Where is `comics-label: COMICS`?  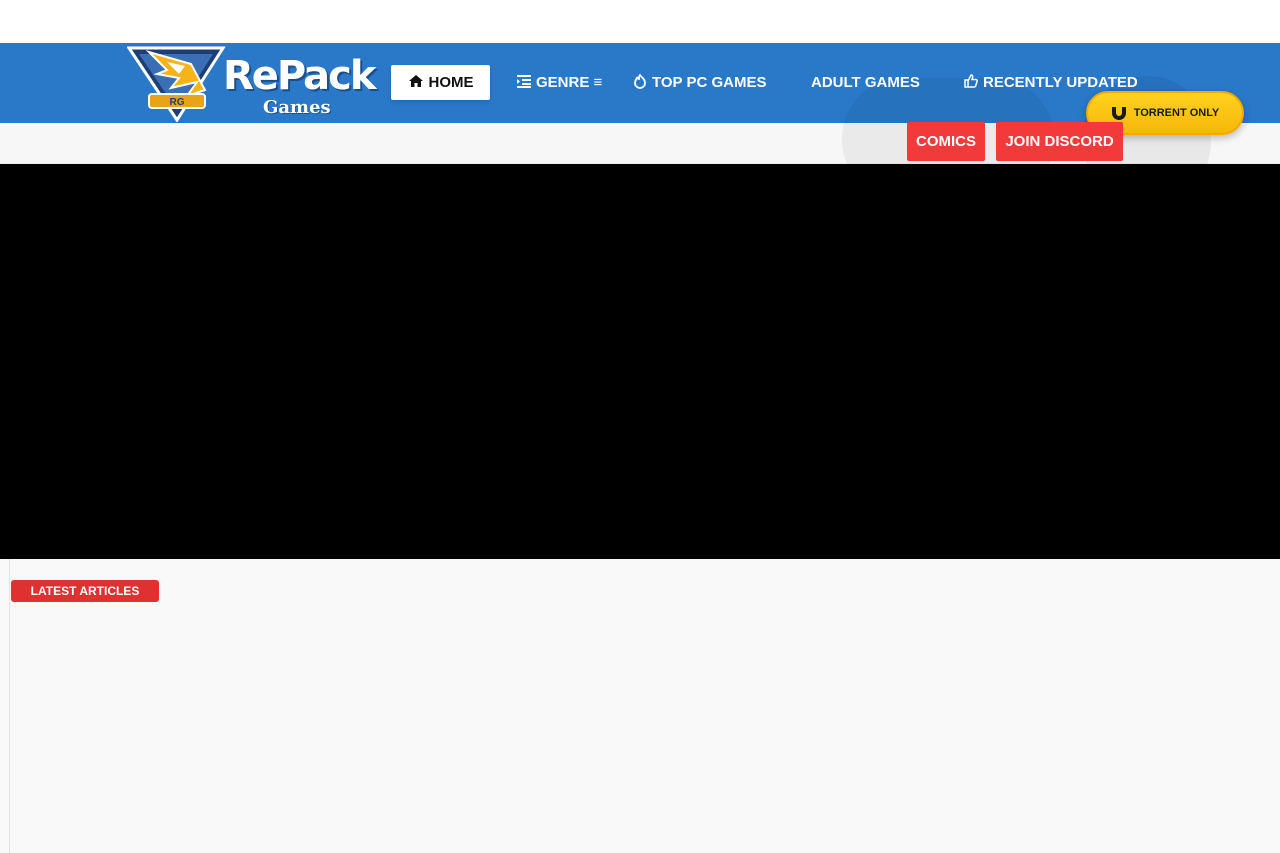 comics-label: COMICS is located at coordinates (946, 141).